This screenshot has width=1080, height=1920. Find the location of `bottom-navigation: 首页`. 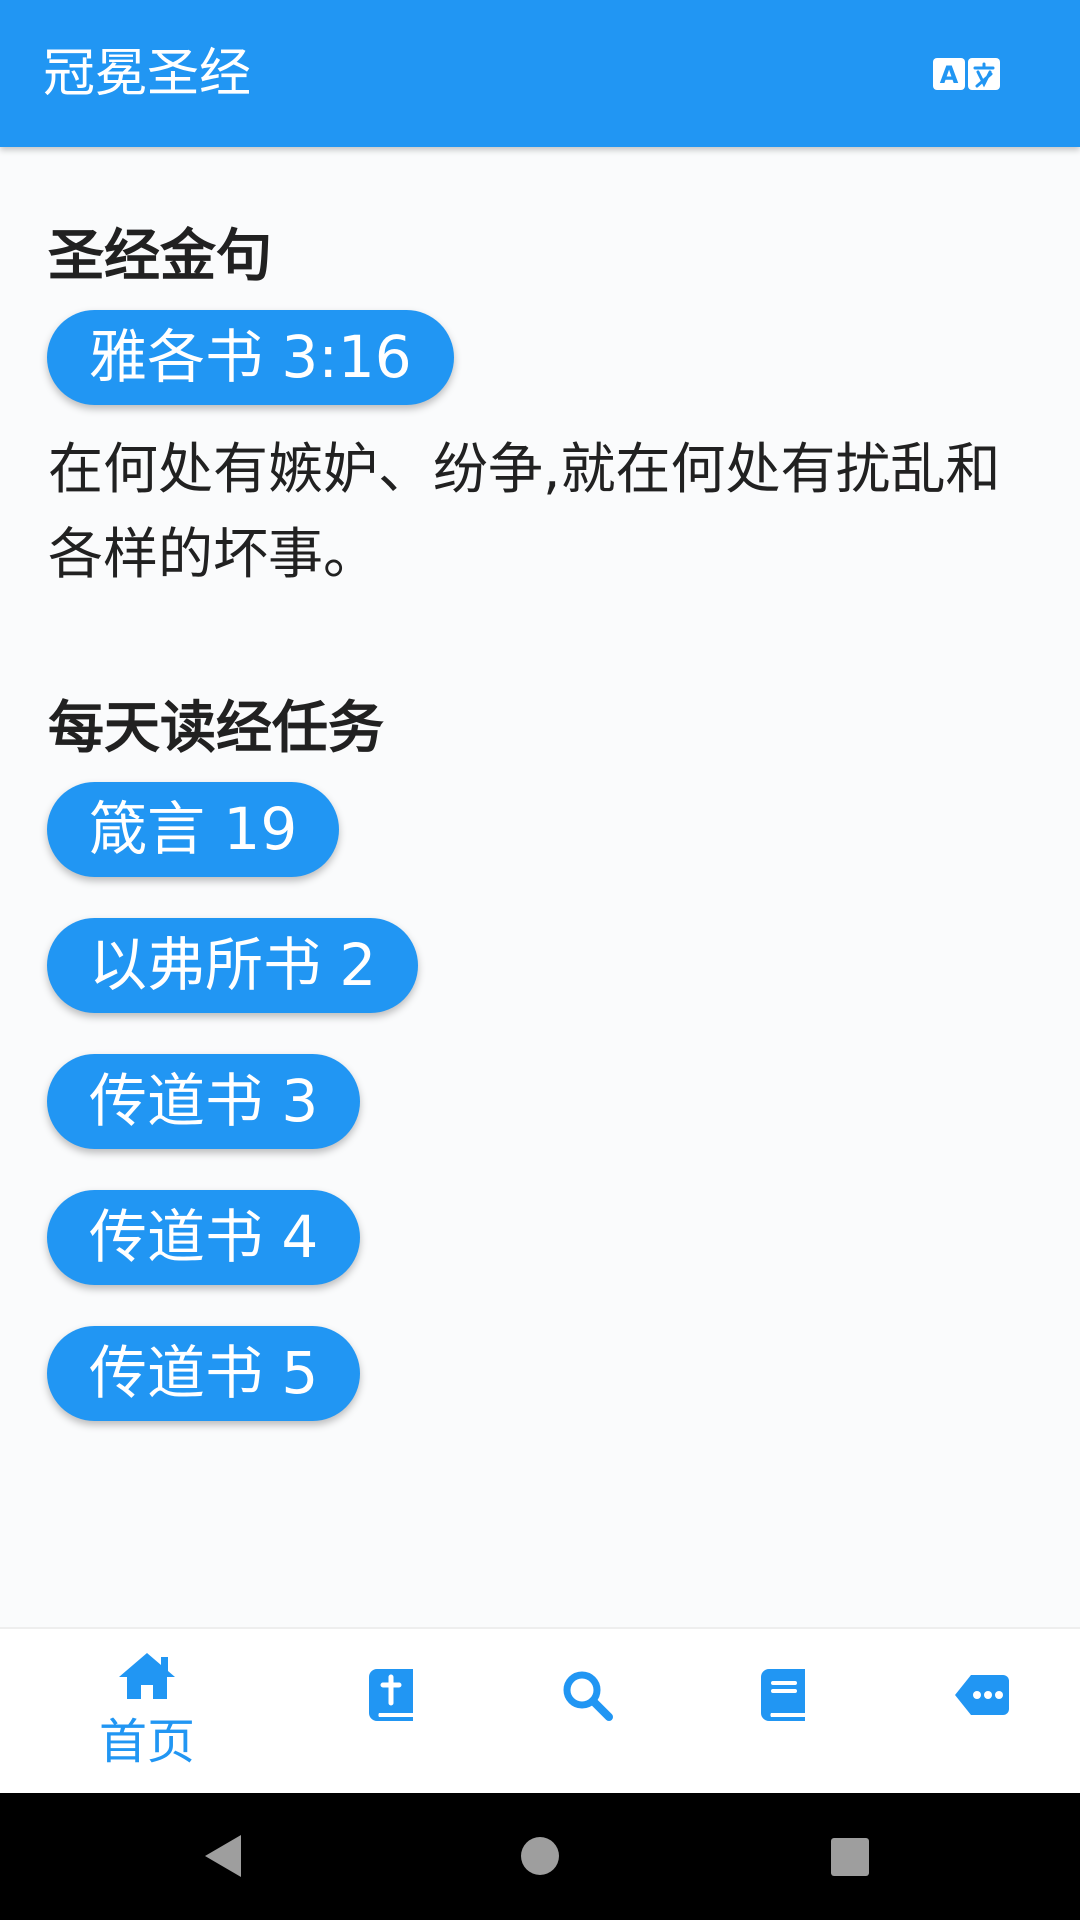

bottom-navigation: 首页 is located at coordinates (540, 1710).